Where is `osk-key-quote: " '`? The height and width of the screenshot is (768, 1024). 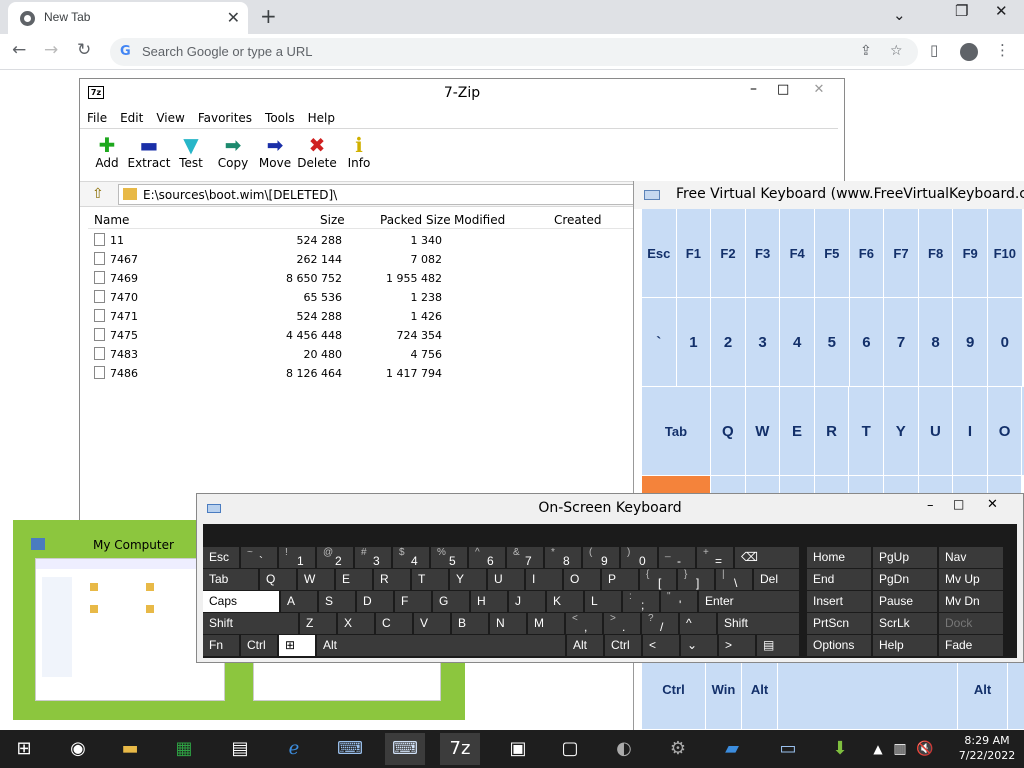 osk-key-quote: " ' is located at coordinates (679, 601).